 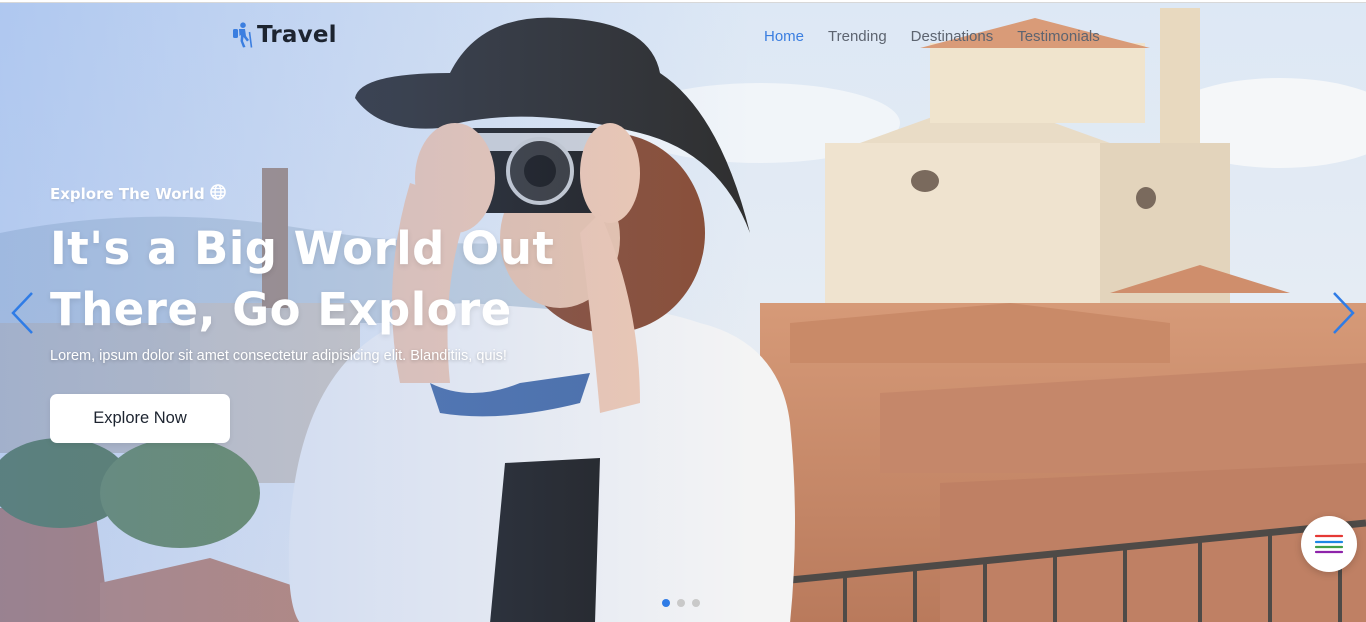 What do you see at coordinates (1058, 36) in the screenshot?
I see `nav-item-testimonials: Testimonials` at bounding box center [1058, 36].